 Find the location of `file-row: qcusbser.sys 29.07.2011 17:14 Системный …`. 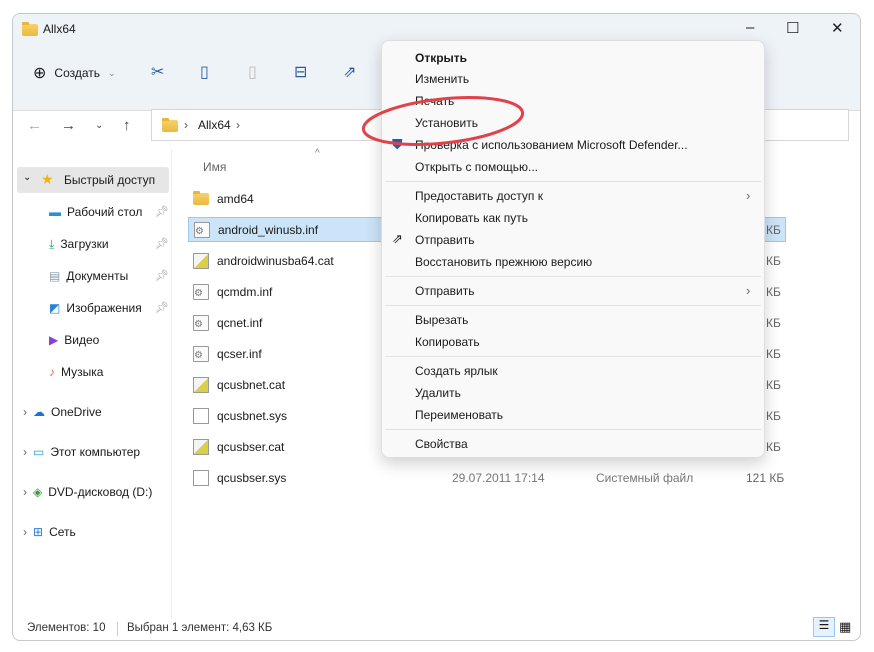

file-row: qcusbser.sys 29.07.2011 17:14 Системный … is located at coordinates (488, 477).